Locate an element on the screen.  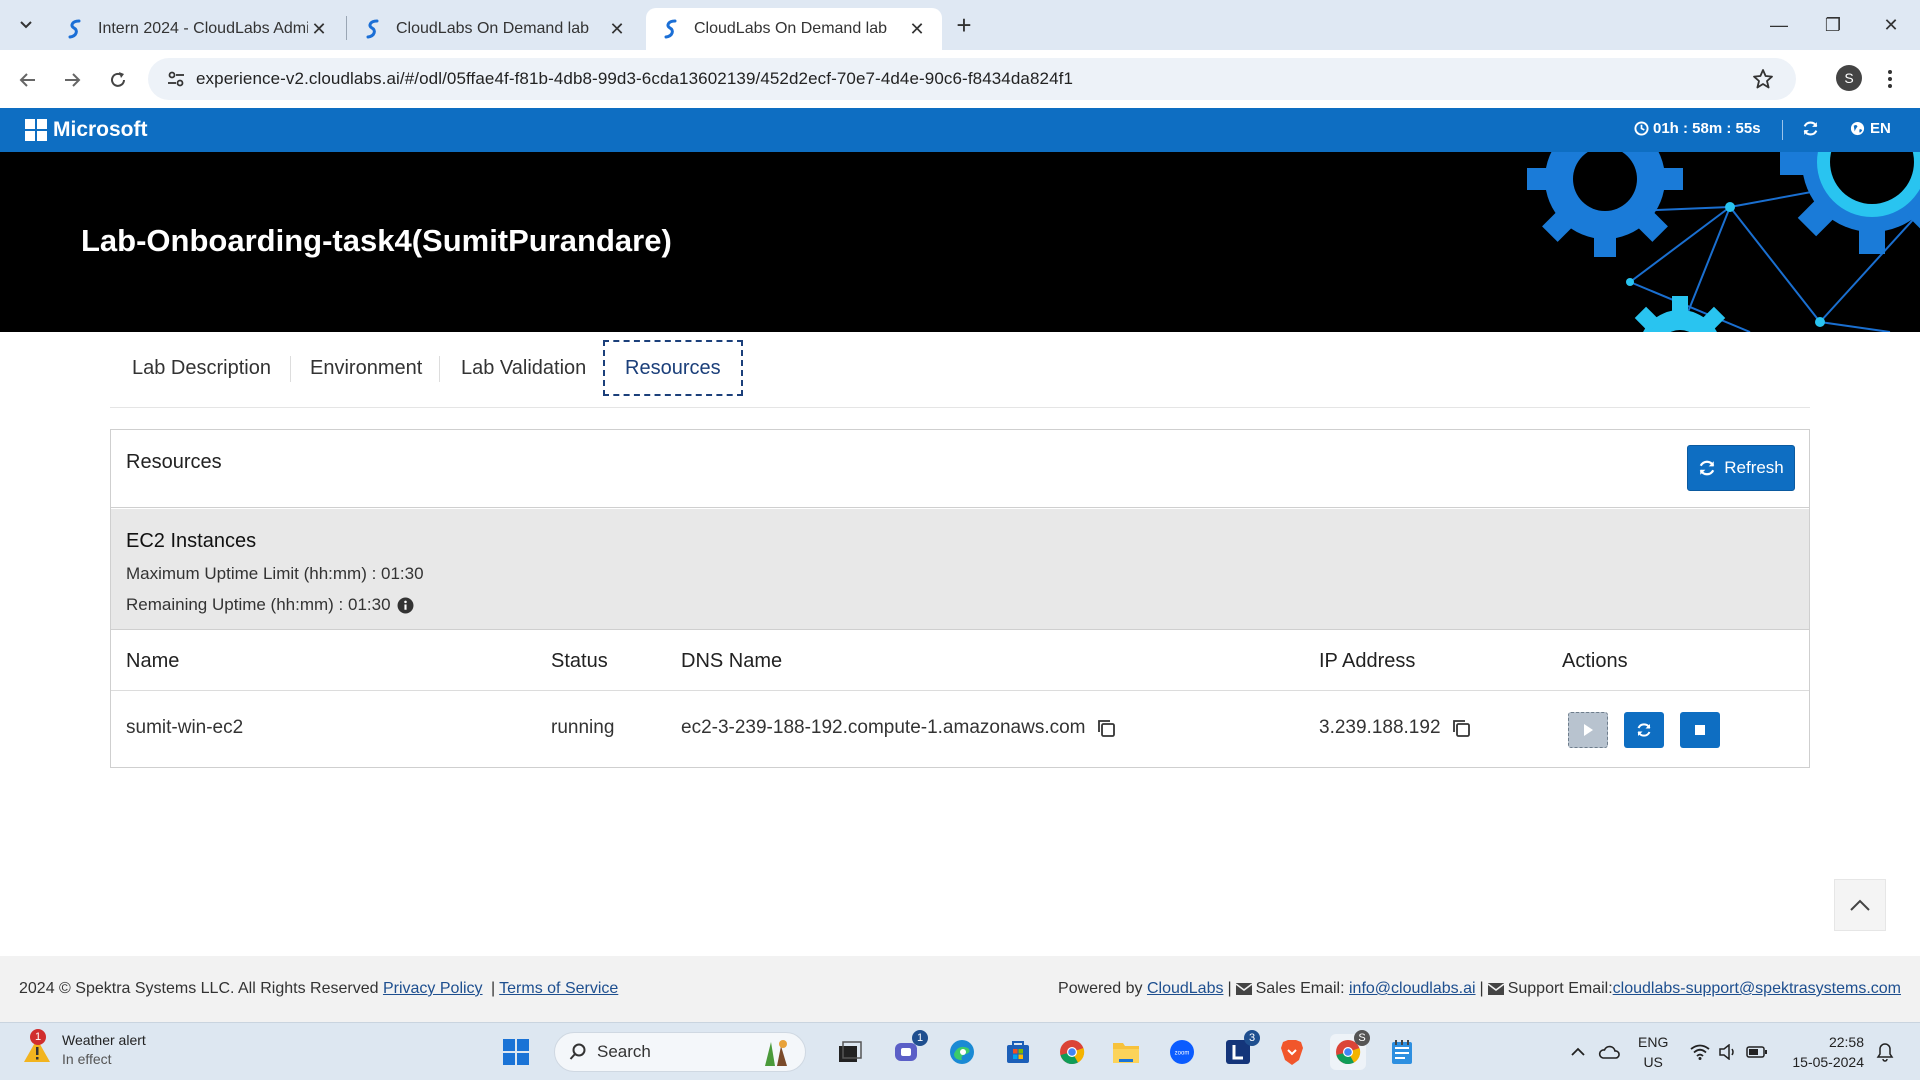
start-button is located at coordinates (516, 1052).